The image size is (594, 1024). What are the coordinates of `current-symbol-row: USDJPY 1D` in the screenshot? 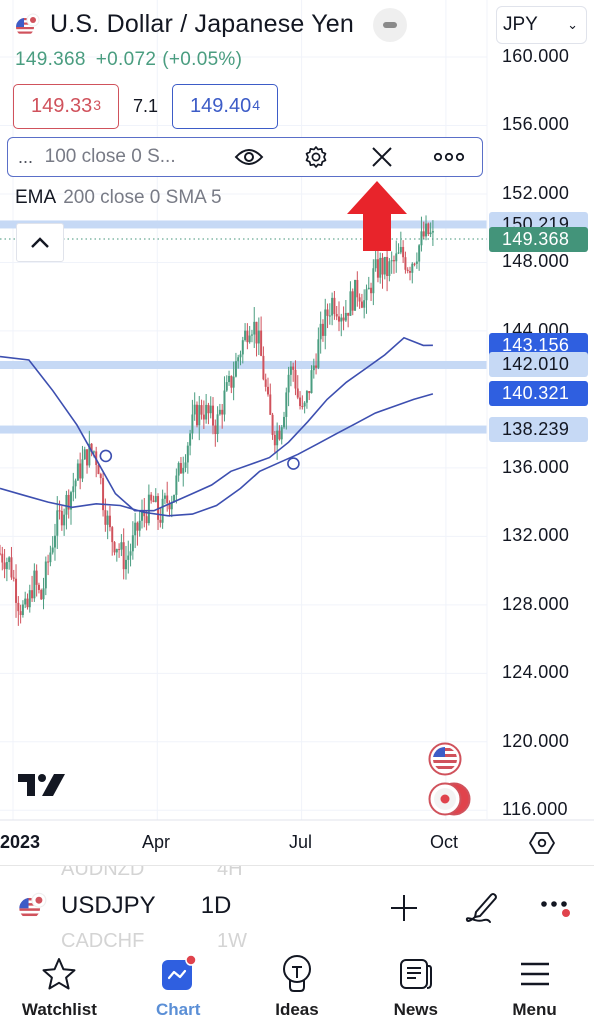 It's located at (124, 906).